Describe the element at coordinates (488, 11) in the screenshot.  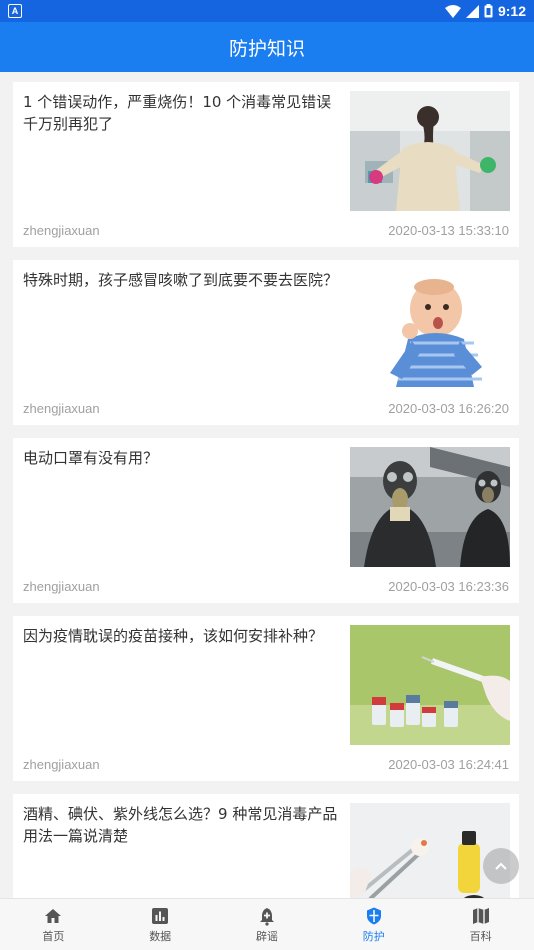
I see `battery-icon` at that location.